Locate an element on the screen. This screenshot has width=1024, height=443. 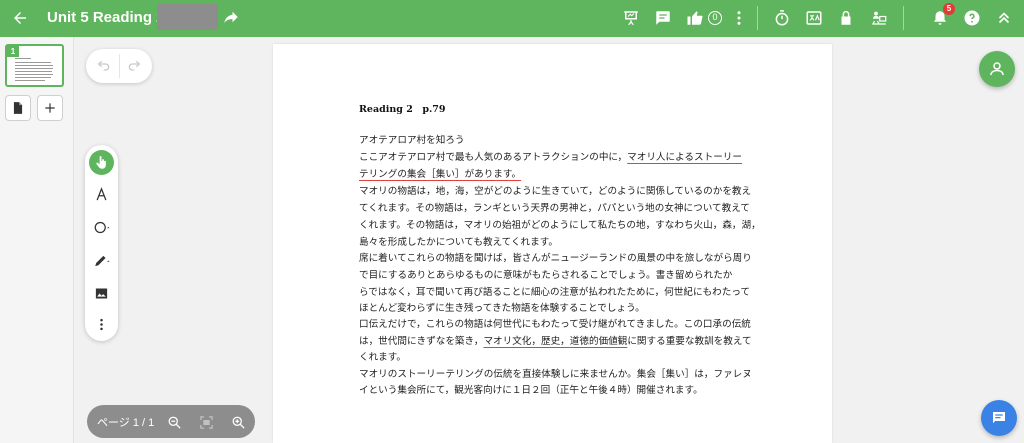
page-indicator: ページ 1 / 1 is located at coordinates (126, 423).